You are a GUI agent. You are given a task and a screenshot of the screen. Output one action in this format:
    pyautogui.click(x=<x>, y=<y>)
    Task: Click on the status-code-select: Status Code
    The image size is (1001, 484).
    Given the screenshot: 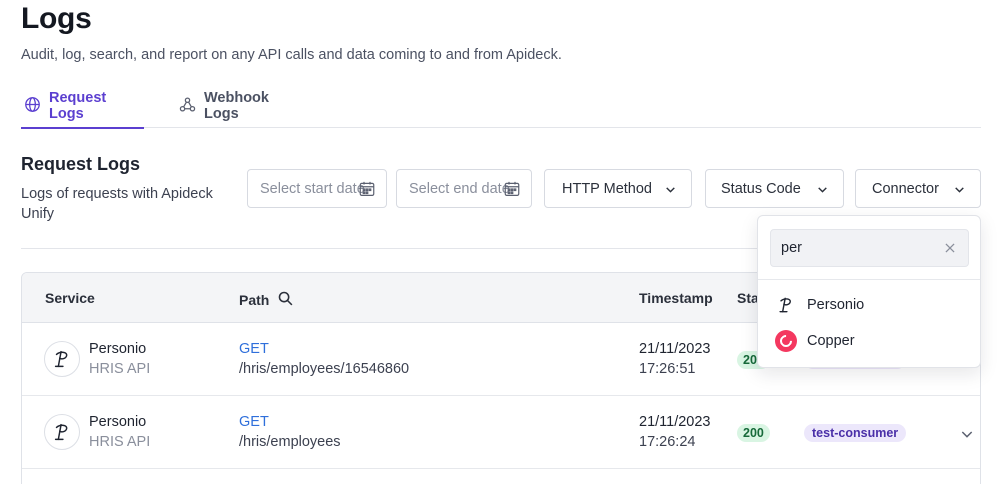 What is the action you would take?
    pyautogui.click(x=774, y=188)
    